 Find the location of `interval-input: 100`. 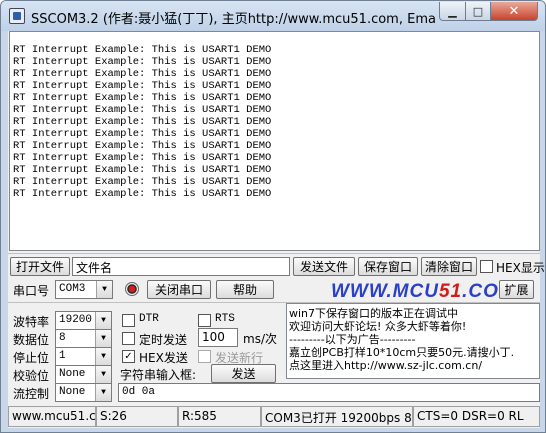

interval-input: 100 is located at coordinates (218, 337).